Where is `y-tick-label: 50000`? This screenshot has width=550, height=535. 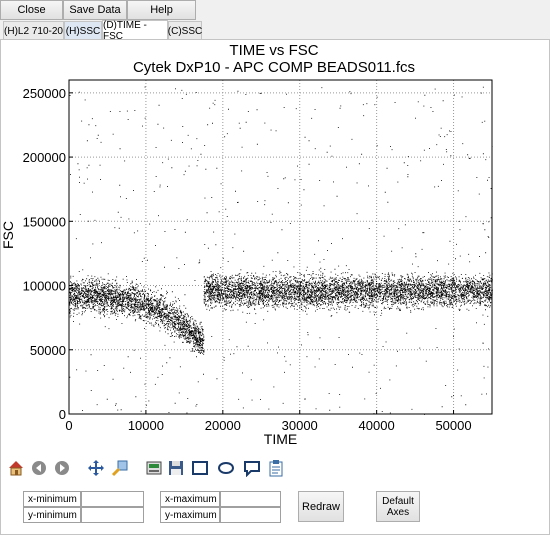
y-tick-label: 50000 is located at coordinates (48, 350).